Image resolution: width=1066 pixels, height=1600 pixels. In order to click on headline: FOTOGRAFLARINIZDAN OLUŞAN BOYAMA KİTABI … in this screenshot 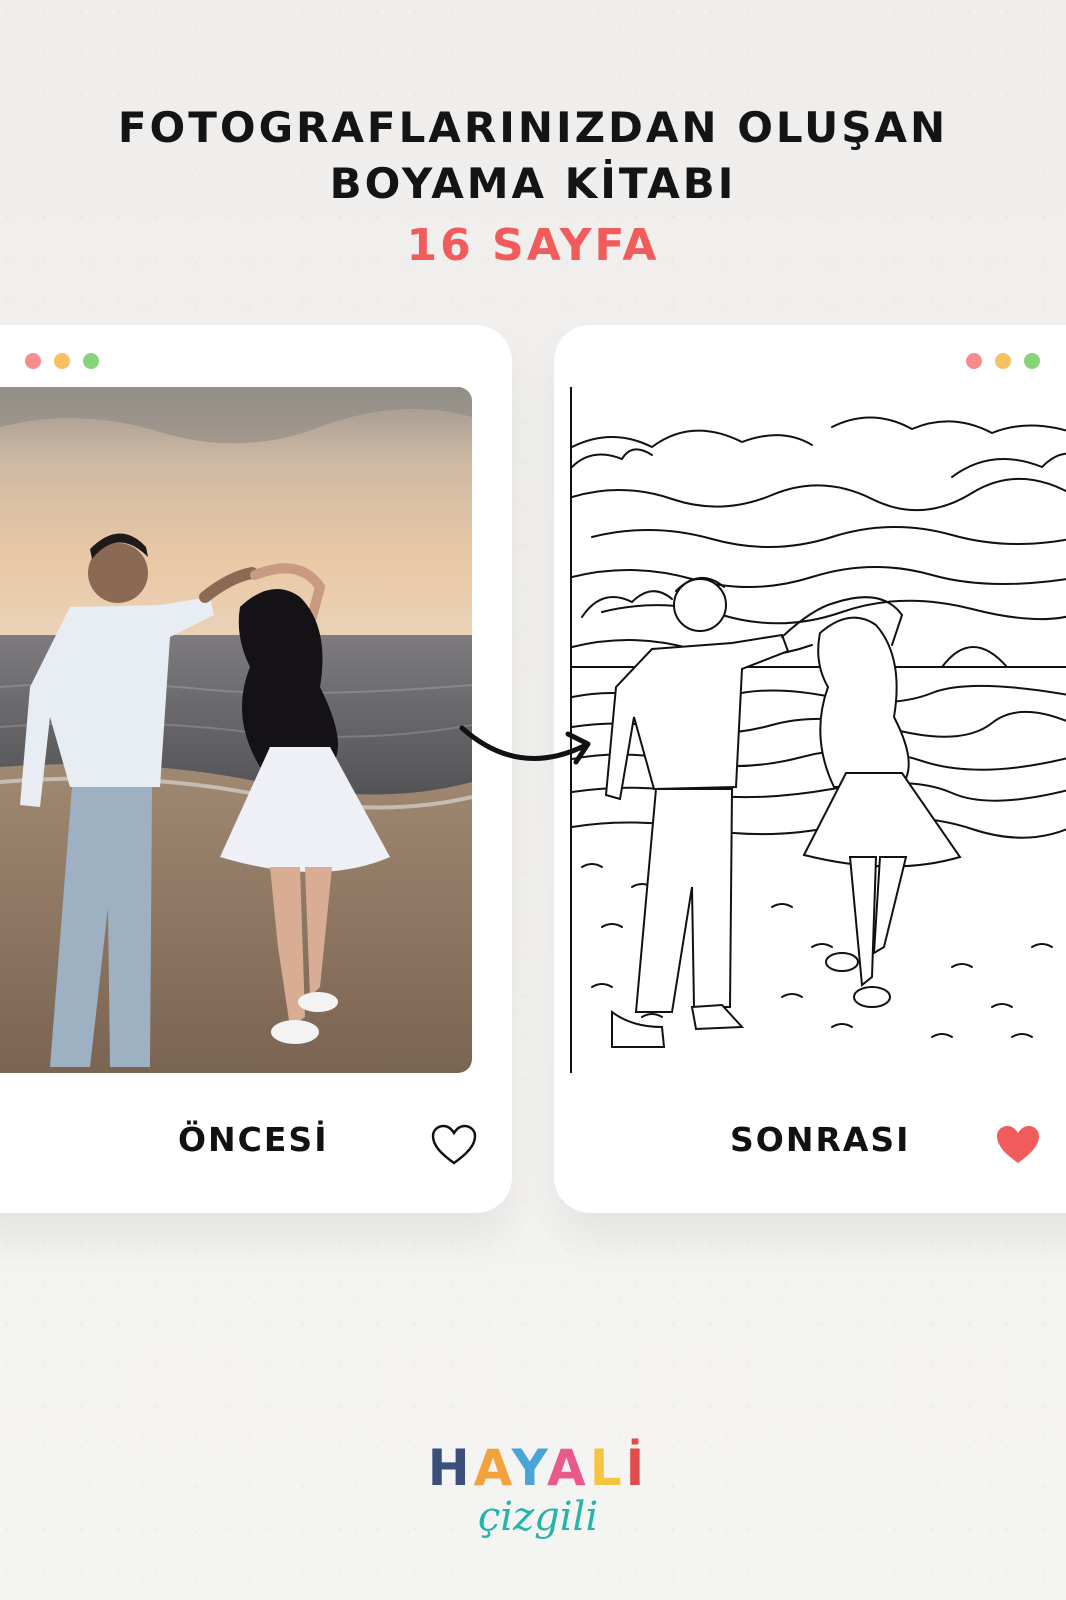, I will do `click(533, 189)`.